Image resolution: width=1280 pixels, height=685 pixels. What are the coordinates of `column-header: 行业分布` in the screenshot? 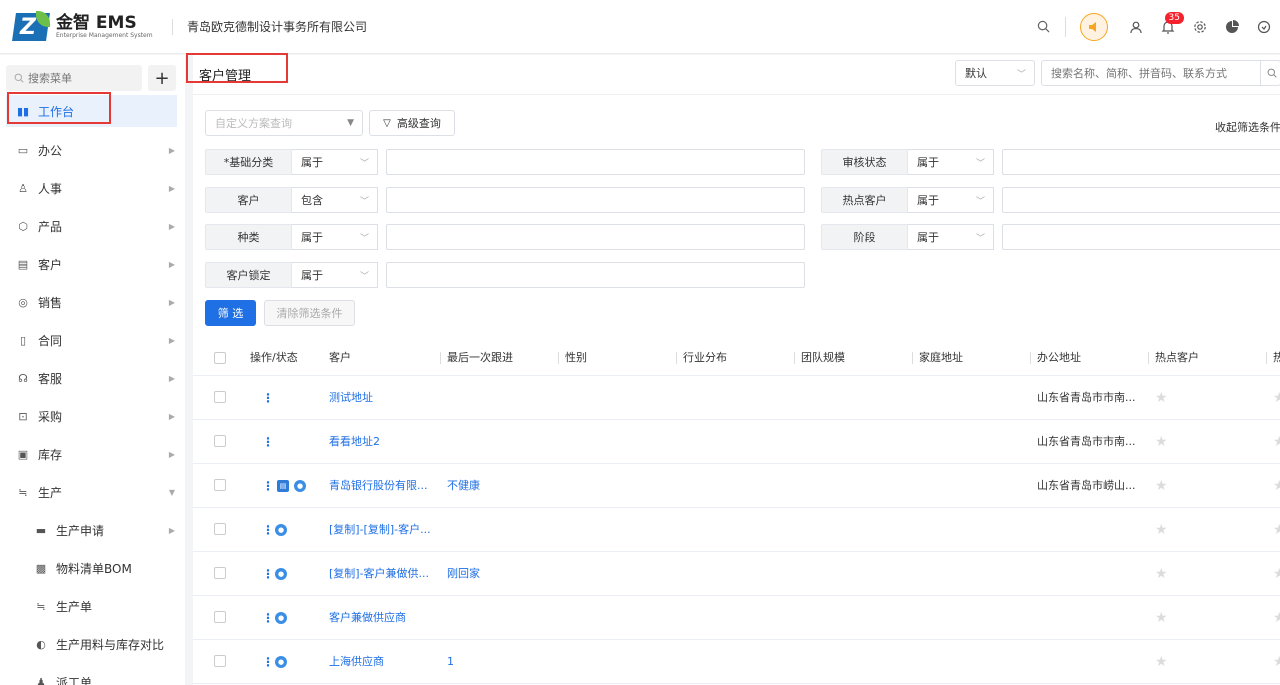 It's located at (705, 358).